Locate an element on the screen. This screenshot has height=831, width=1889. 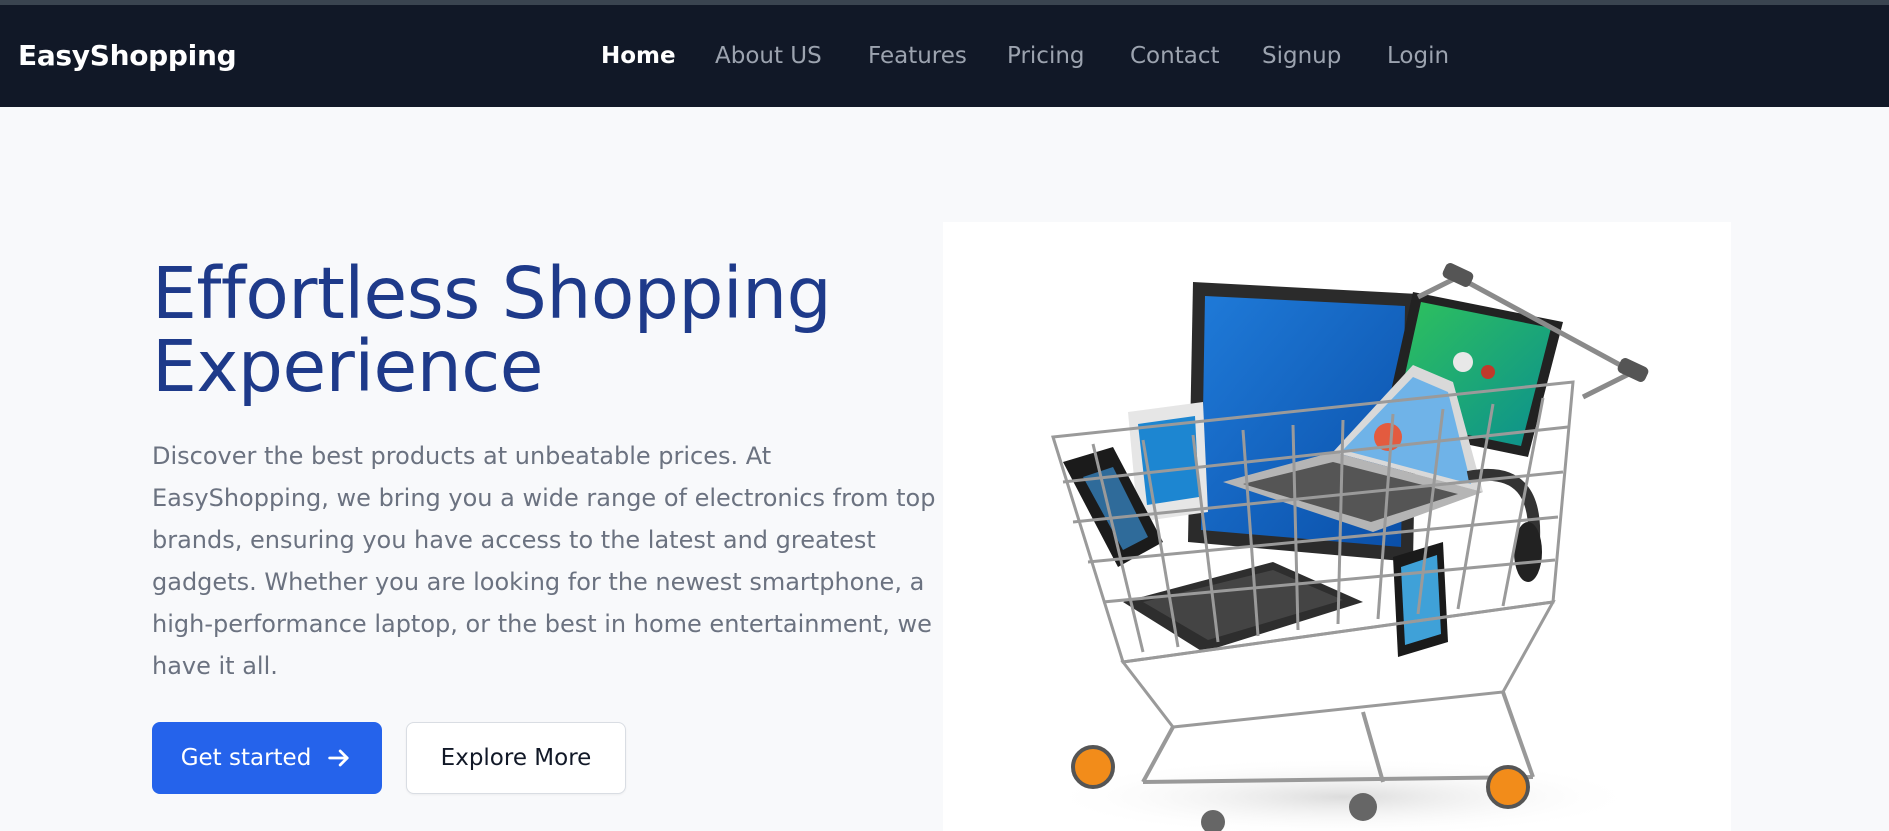
hero-title-line1: Effortless Shopping is located at coordinates (492, 293).